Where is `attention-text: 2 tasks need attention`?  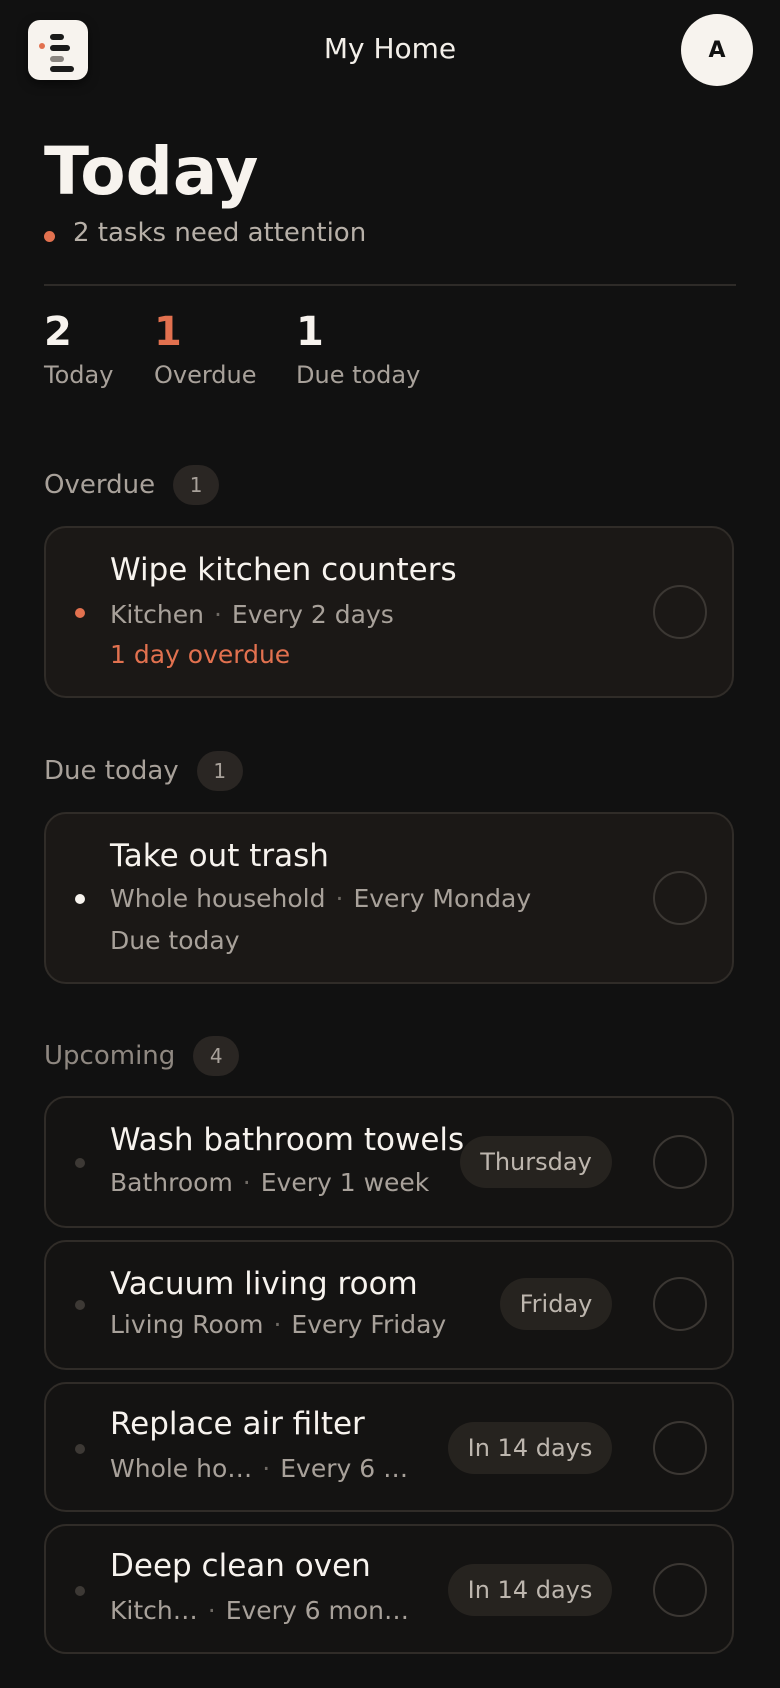
attention-text: 2 tasks need attention is located at coordinates (220, 233).